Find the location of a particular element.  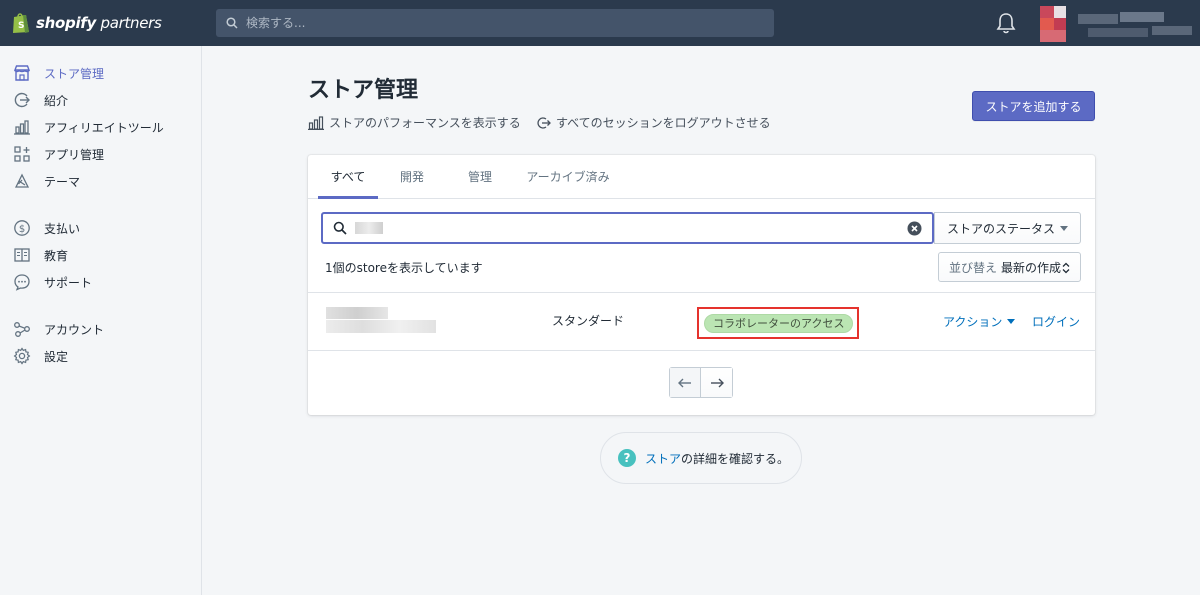

search-query-redacted is located at coordinates (369, 228).